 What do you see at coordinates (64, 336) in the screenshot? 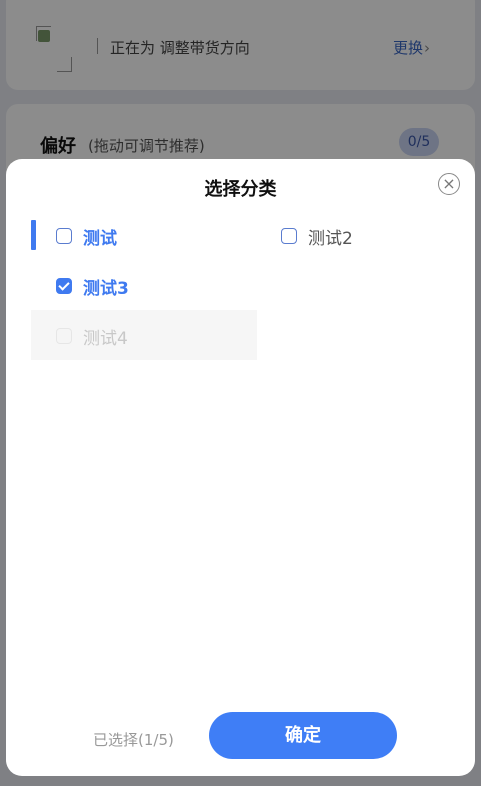
I see `checkbox-disabled` at bounding box center [64, 336].